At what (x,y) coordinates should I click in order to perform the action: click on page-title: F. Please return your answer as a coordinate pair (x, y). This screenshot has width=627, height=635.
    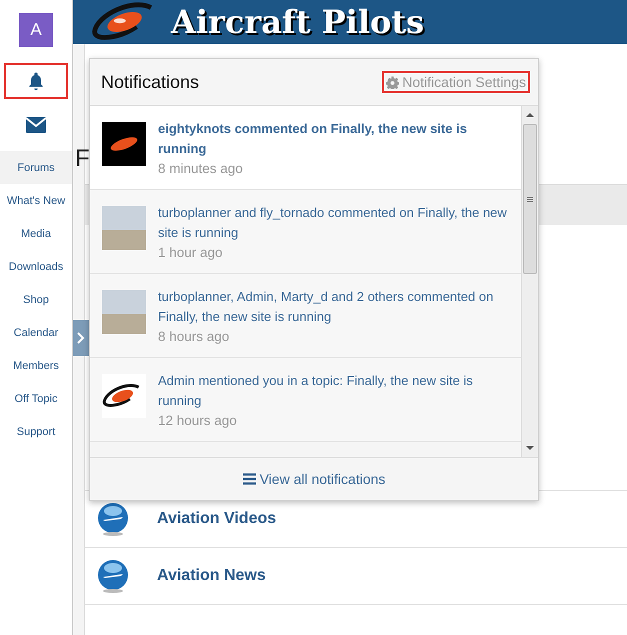
    Looking at the image, I should click on (82, 159).